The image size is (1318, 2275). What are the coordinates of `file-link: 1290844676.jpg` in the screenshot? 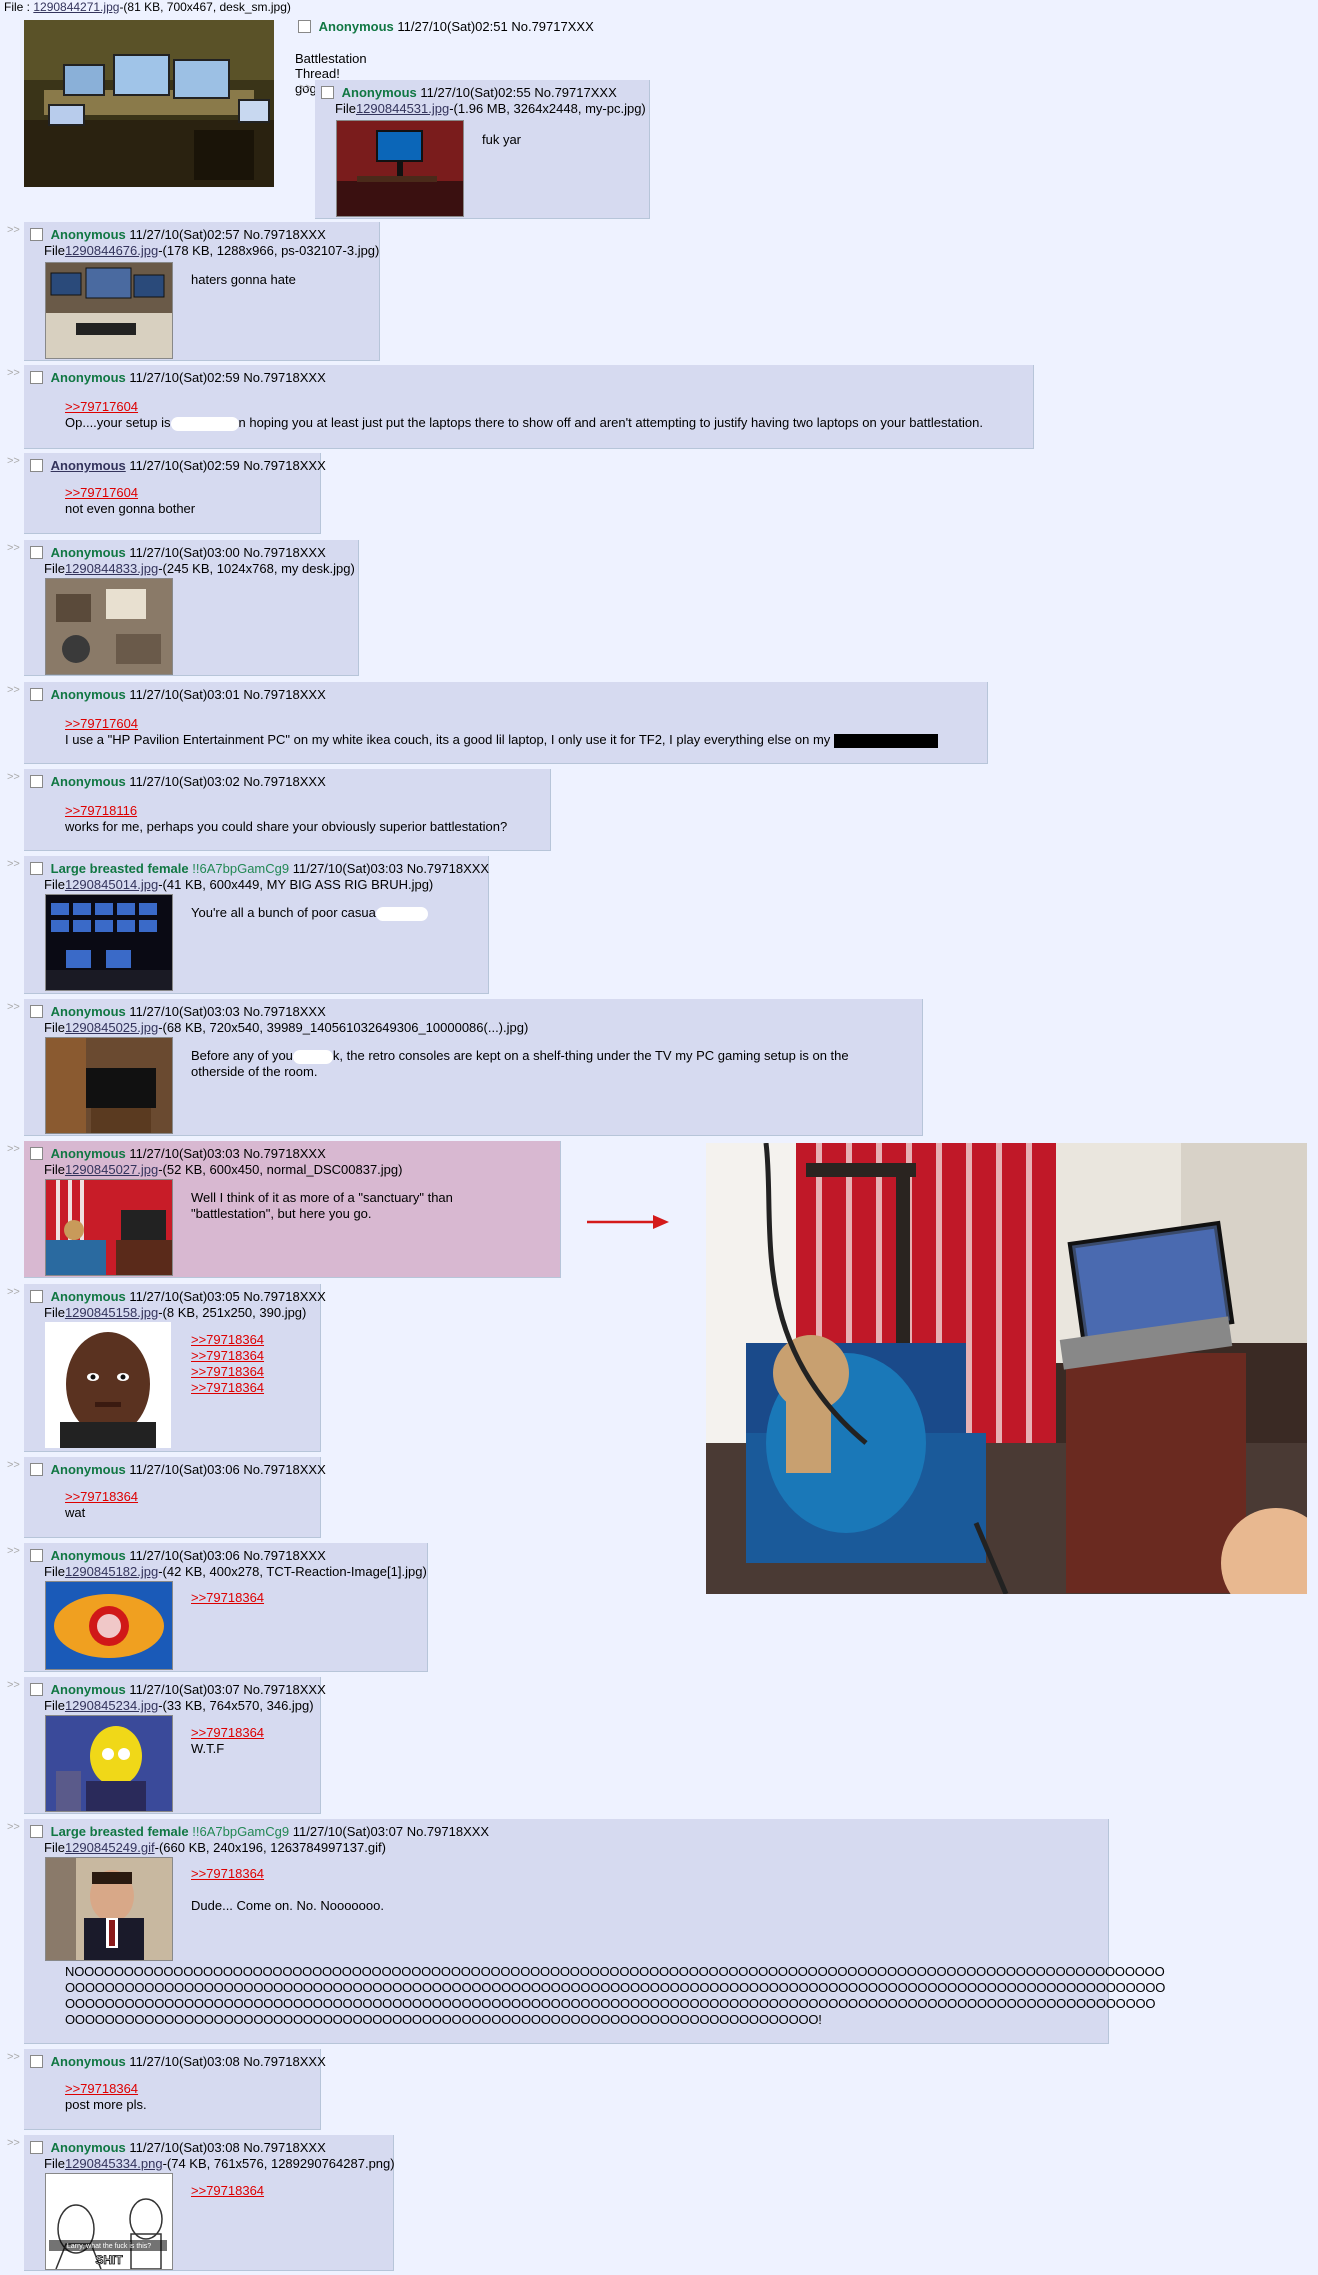 It's located at (111, 250).